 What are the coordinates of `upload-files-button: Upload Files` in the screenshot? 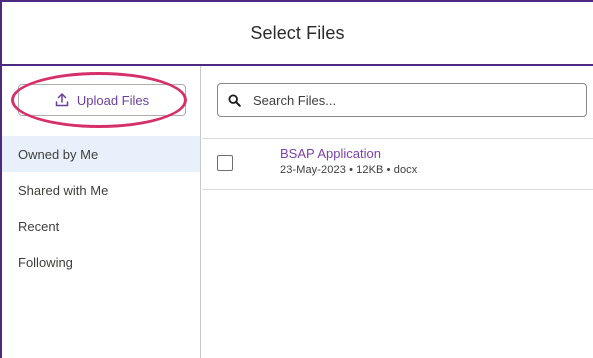 It's located at (102, 100).